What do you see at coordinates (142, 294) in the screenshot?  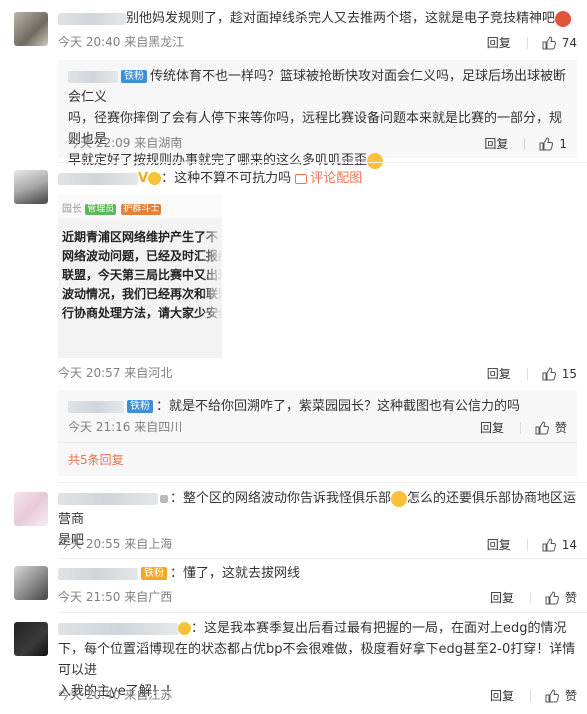 I see `image-line: 波动情况，我们已经再次和联盟` at bounding box center [142, 294].